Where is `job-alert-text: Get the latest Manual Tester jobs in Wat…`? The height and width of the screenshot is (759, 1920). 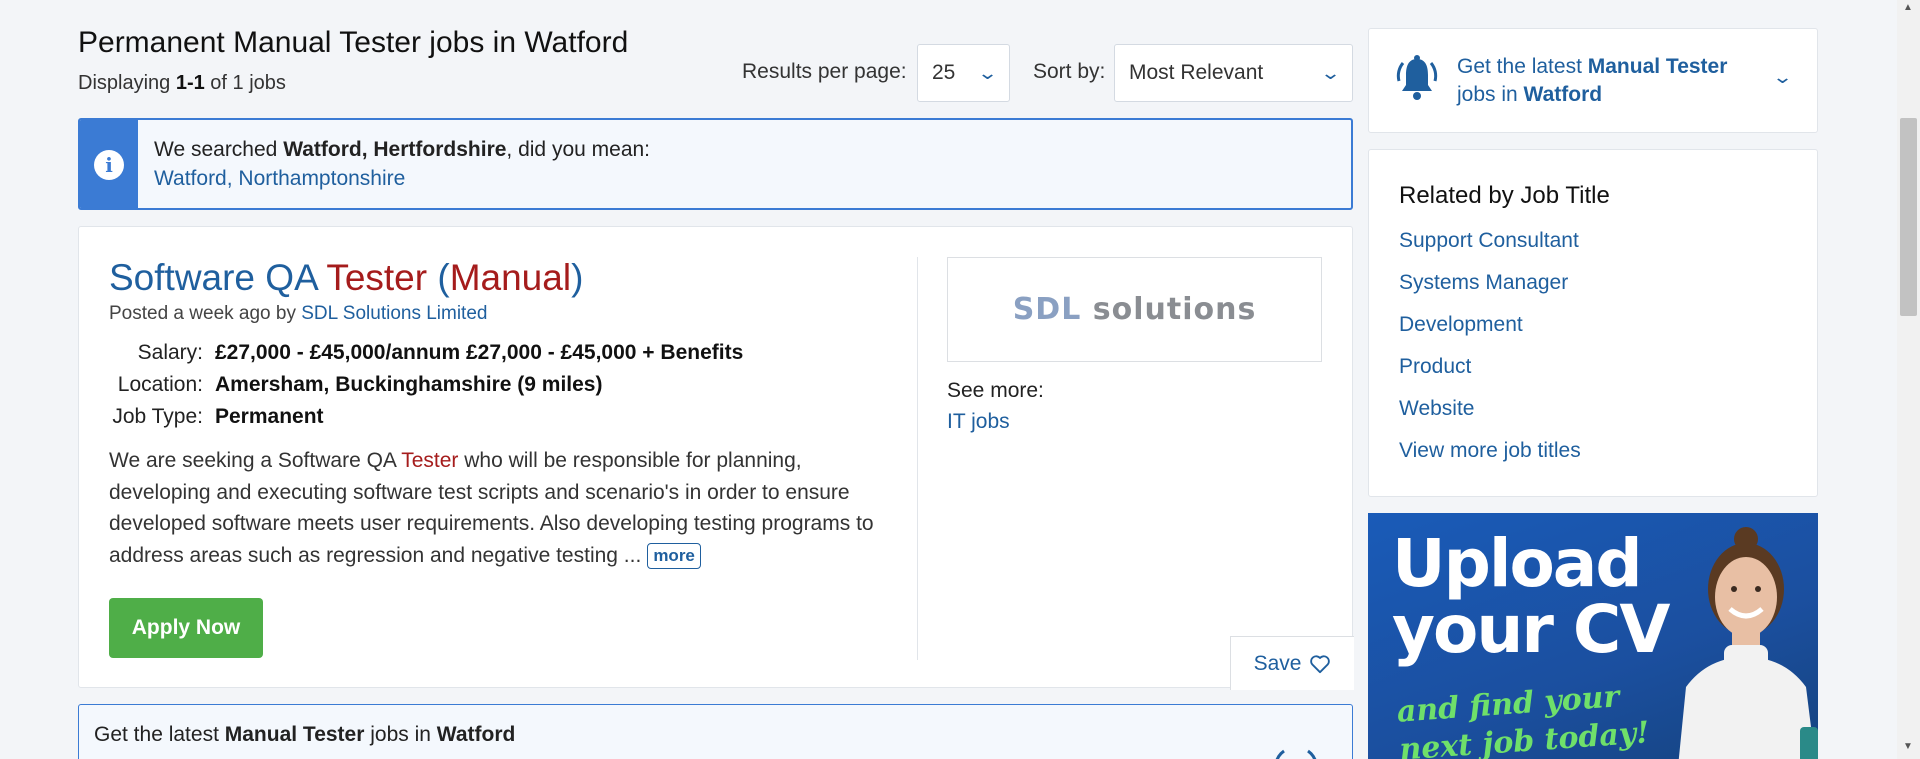
job-alert-text: Get the latest Manual Tester jobs in Wat… is located at coordinates (1592, 80).